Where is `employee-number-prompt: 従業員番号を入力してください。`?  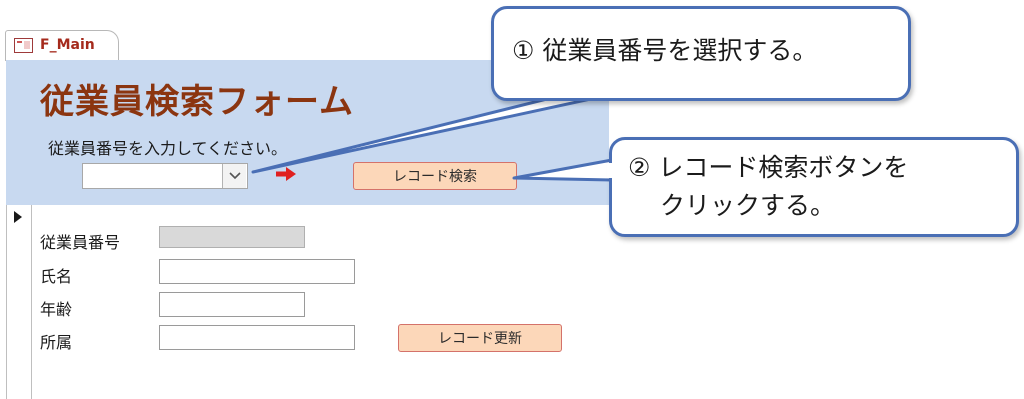
employee-number-prompt: 従業員番号を入力してください。 is located at coordinates (168, 148).